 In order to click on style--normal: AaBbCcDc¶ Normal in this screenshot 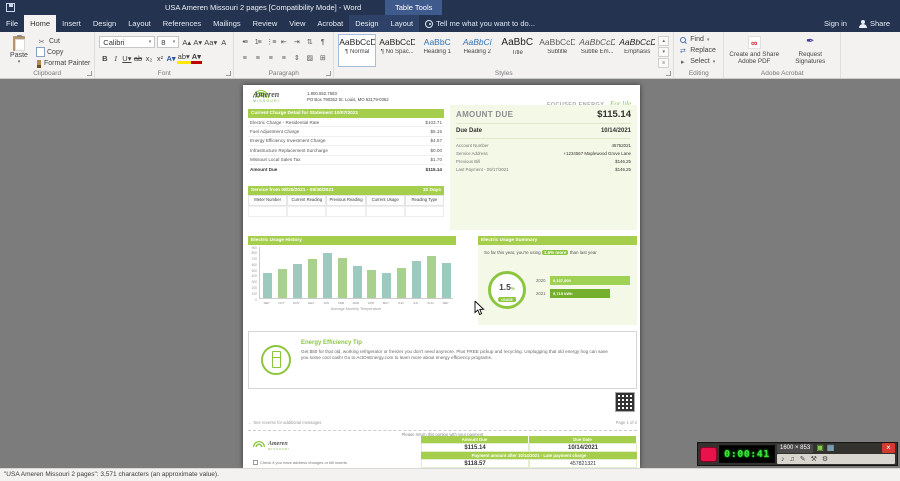, I will do `click(357, 50)`.